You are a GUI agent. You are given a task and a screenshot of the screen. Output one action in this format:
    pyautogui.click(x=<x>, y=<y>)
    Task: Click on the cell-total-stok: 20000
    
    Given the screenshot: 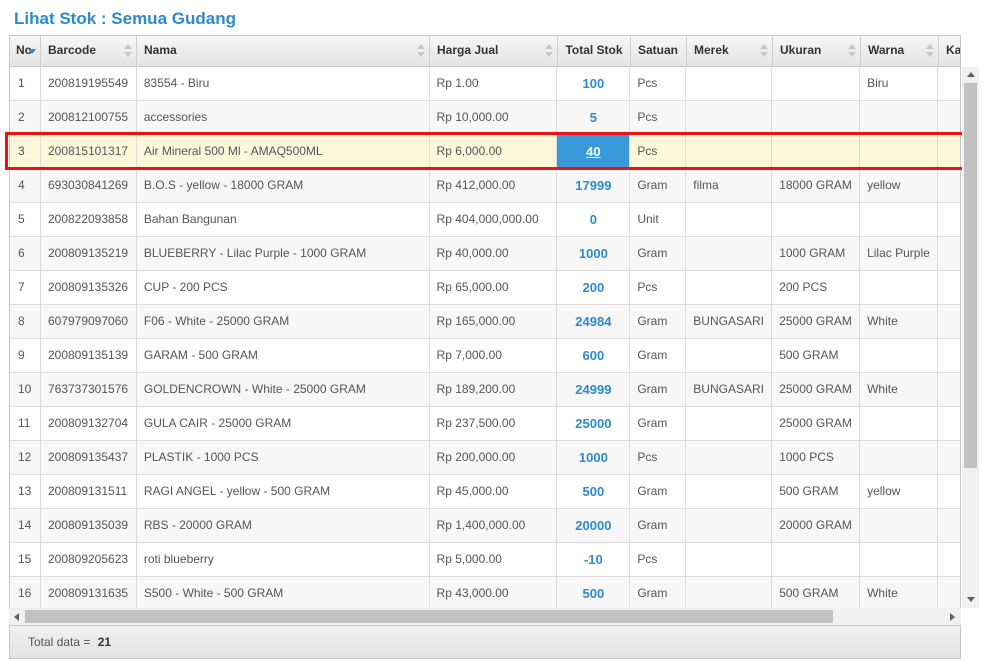 What is the action you would take?
    pyautogui.click(x=594, y=525)
    